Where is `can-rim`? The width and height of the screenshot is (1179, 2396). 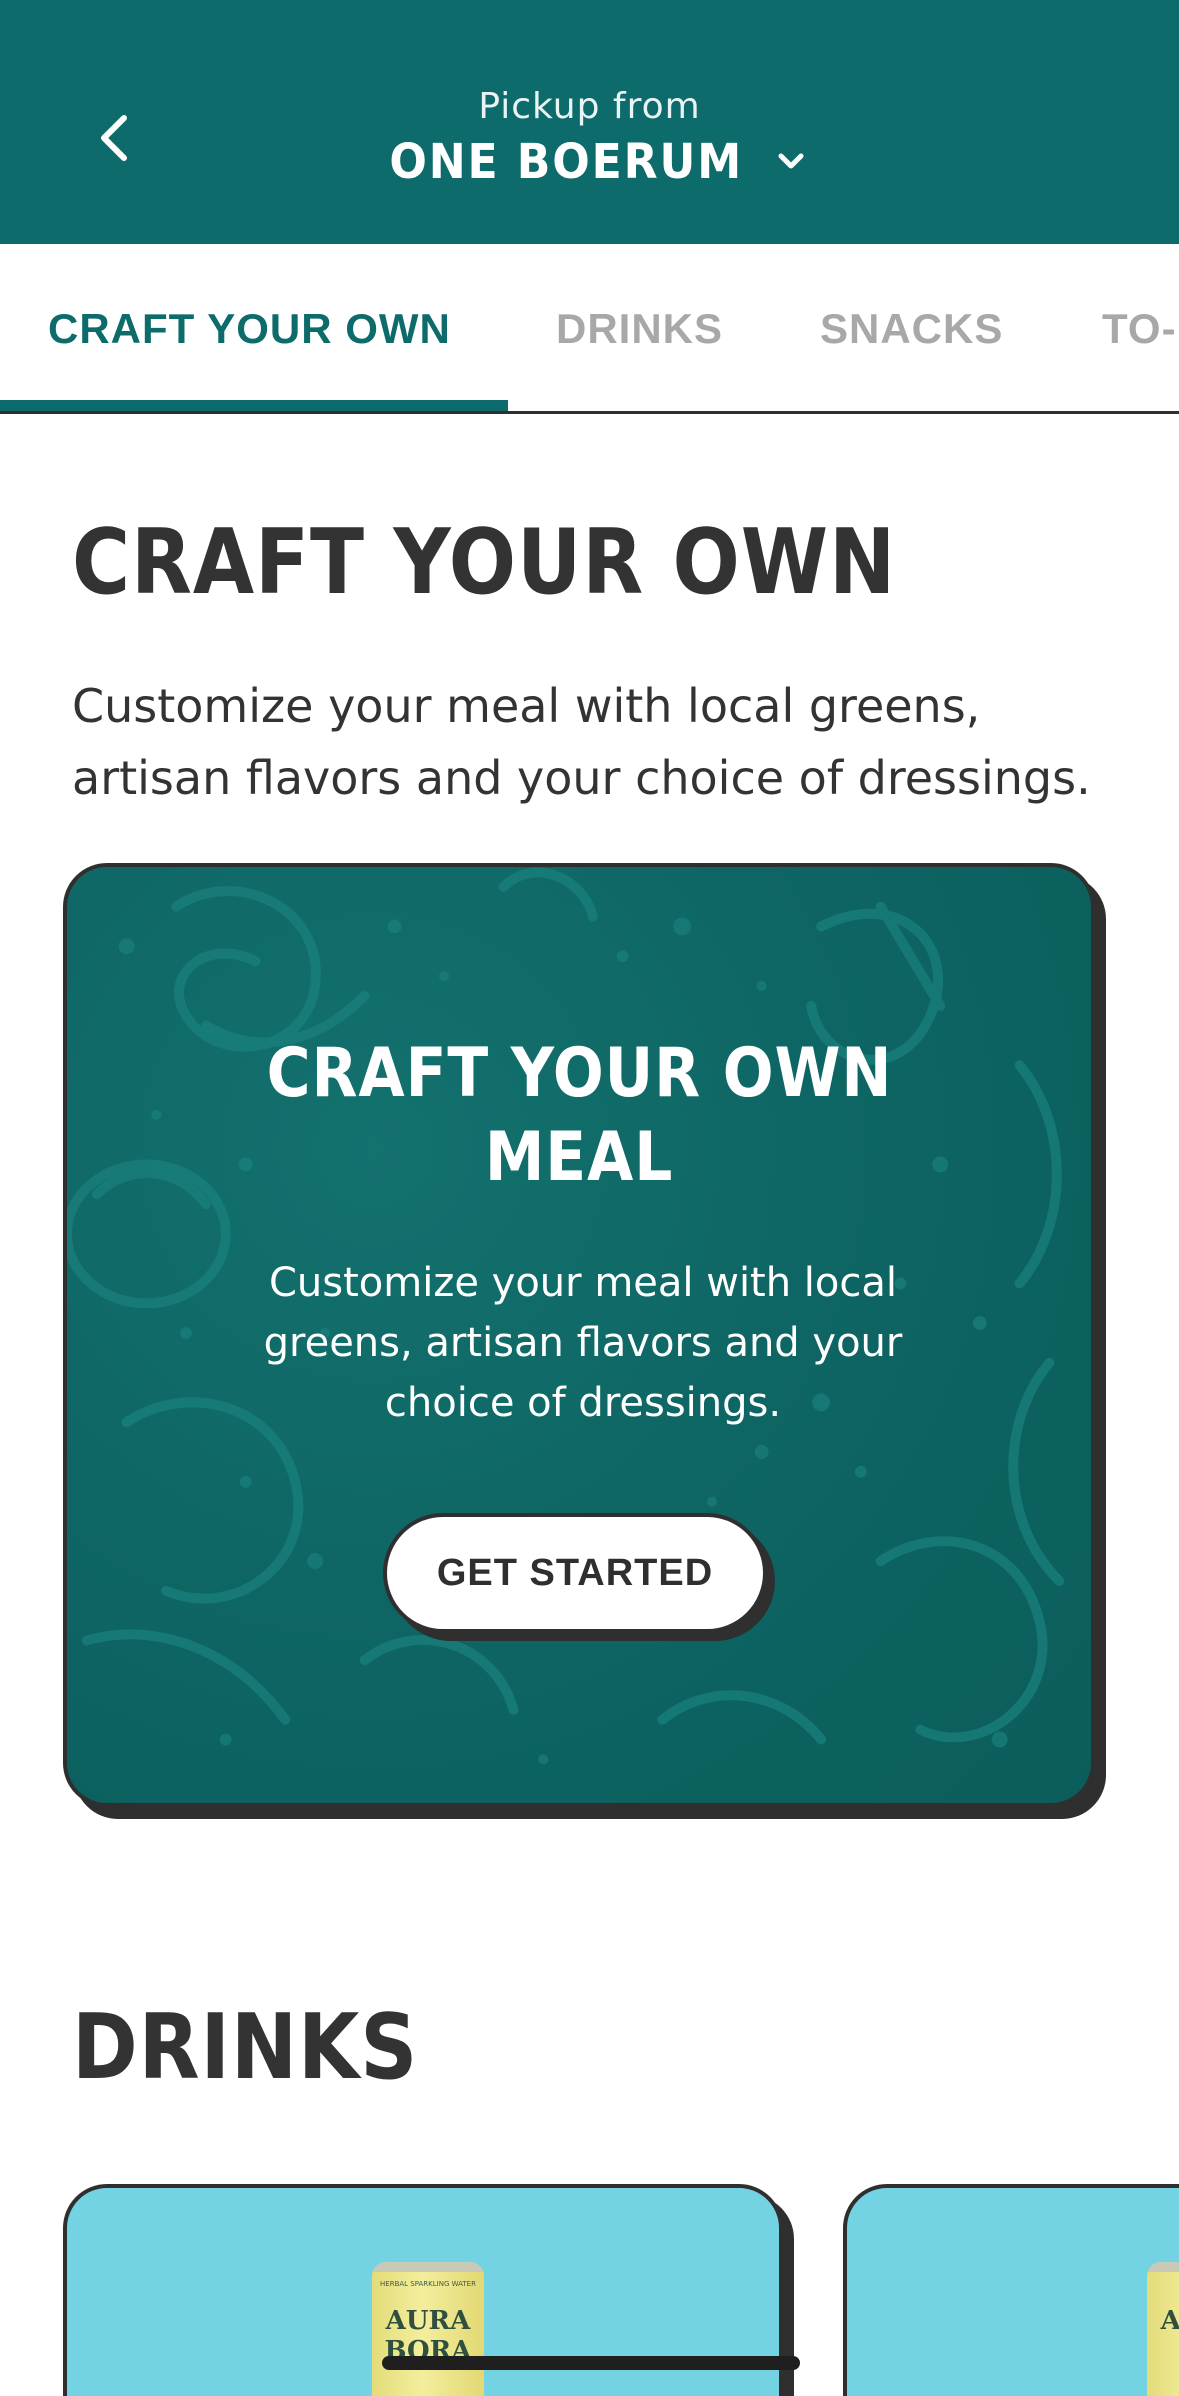 can-rim is located at coordinates (428, 2267).